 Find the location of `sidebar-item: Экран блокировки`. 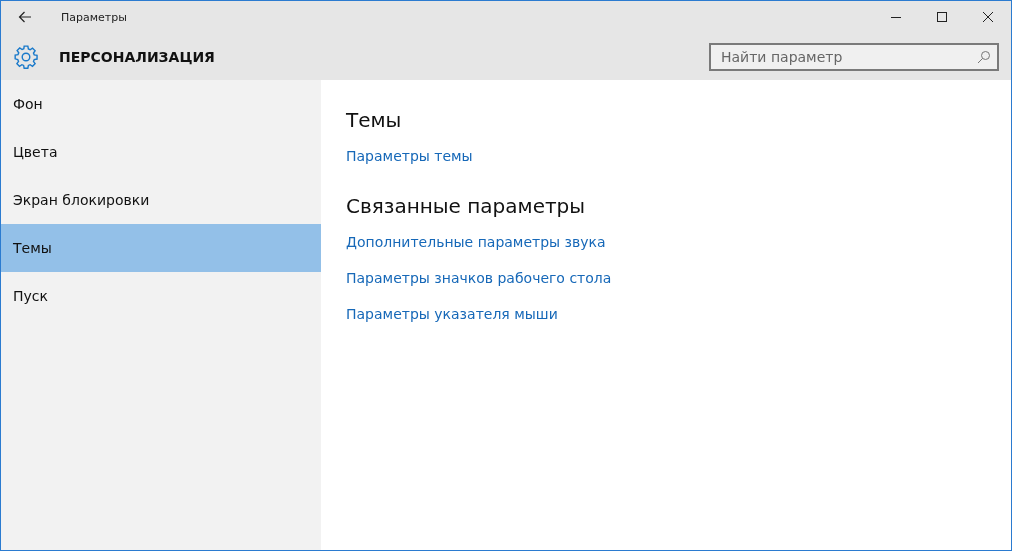

sidebar-item: Экран блокировки is located at coordinates (161, 200).